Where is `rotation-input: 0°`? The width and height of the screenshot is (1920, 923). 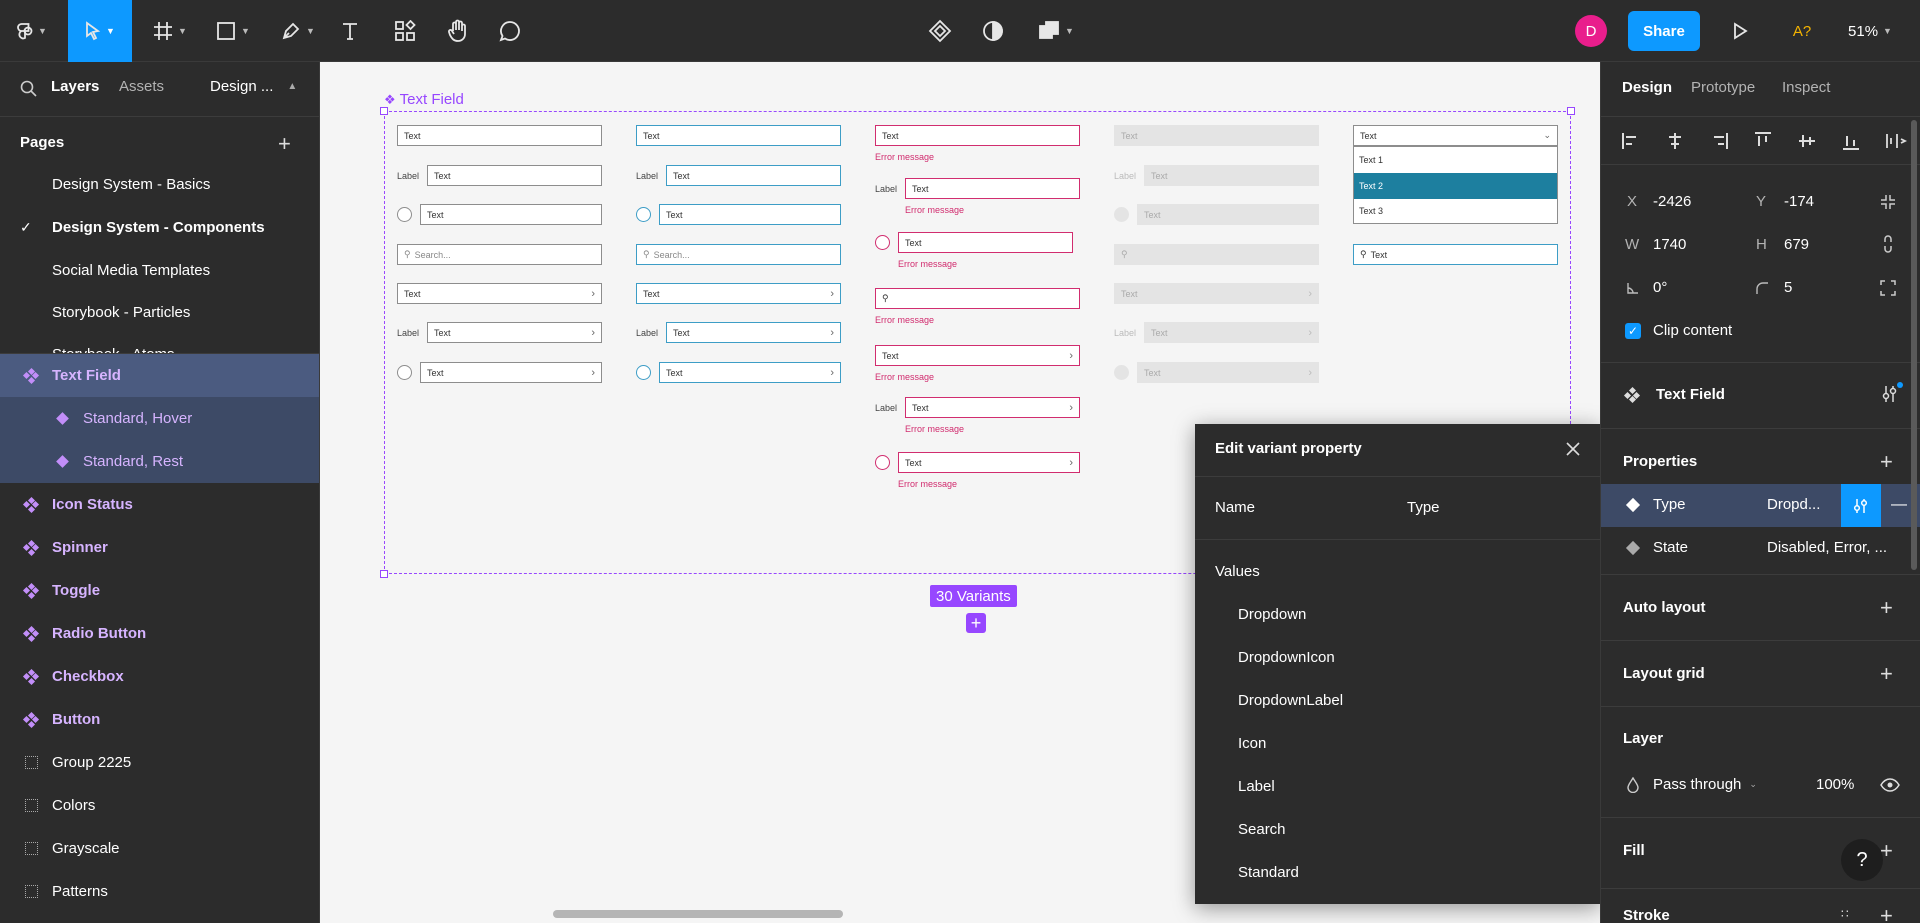
rotation-input: 0° is located at coordinates (1660, 287).